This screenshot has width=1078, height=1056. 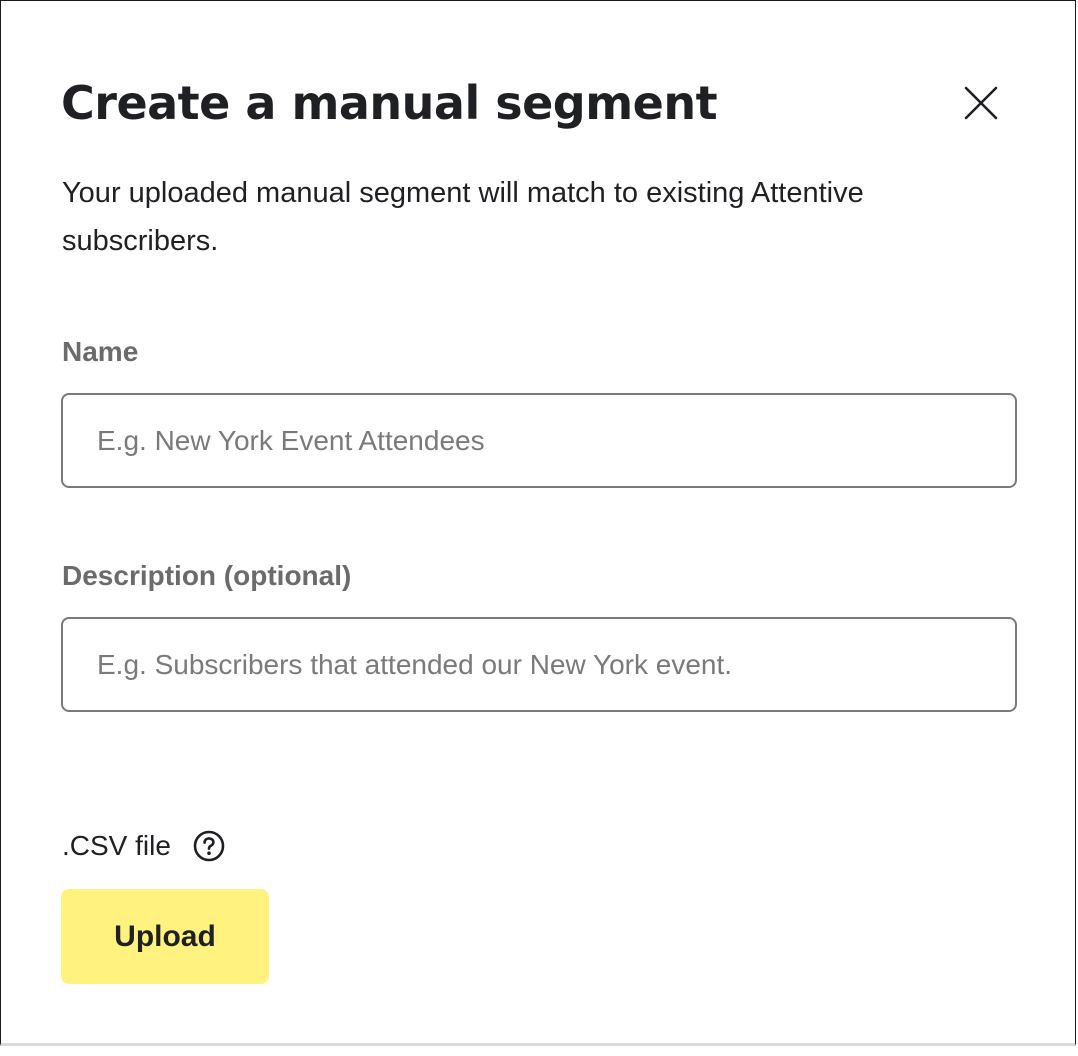 I want to click on name-label: Name, so click(x=100, y=351).